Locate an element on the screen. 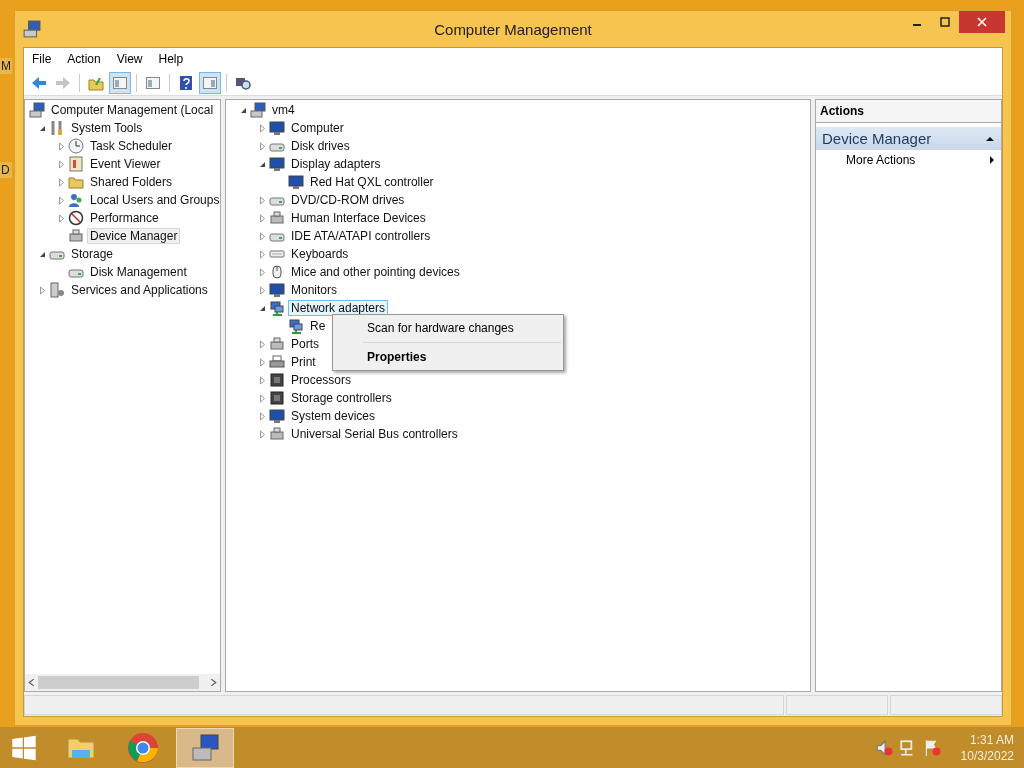 This screenshot has width=1024, height=768. tree-item: Network adapters is located at coordinates (338, 308).